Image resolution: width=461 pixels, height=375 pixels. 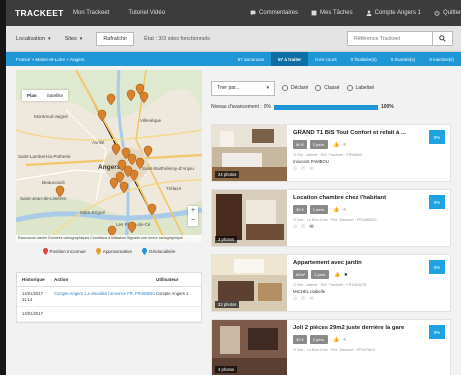 I want to click on tab-in-progress: 0 en cours, so click(x=325, y=59).